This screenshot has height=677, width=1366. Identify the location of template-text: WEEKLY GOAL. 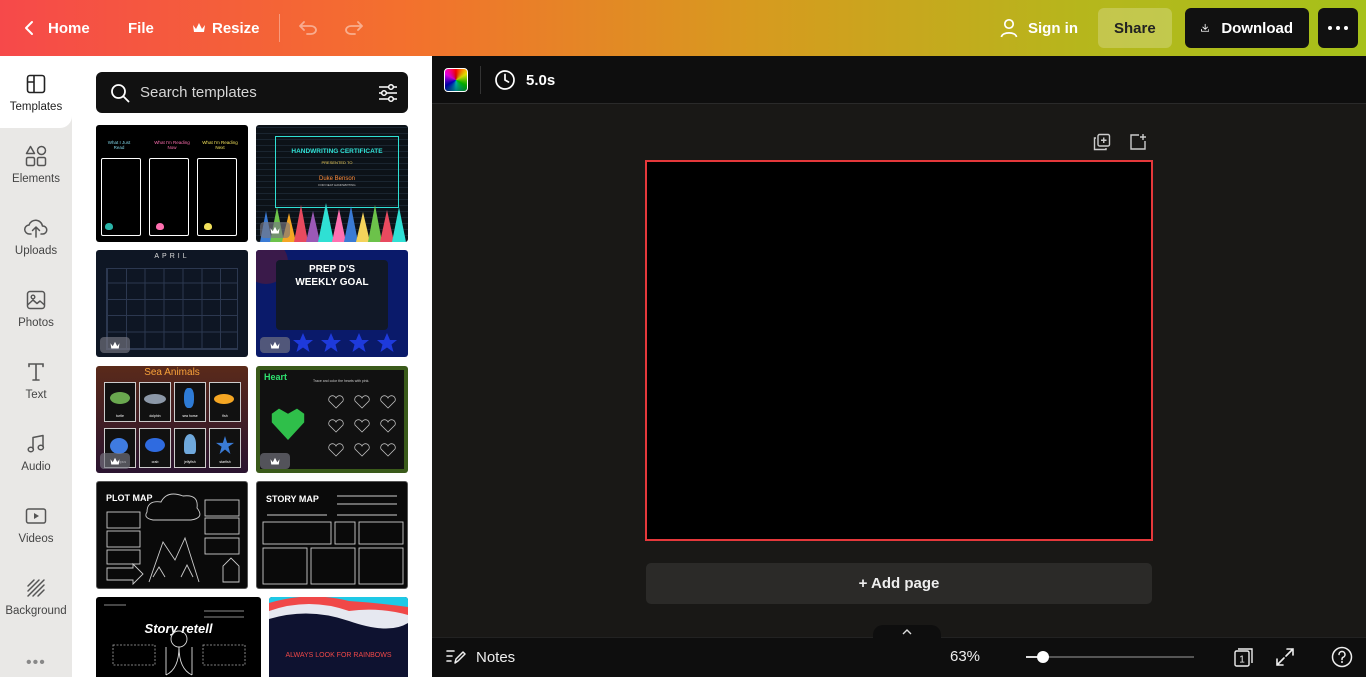
(332, 282).